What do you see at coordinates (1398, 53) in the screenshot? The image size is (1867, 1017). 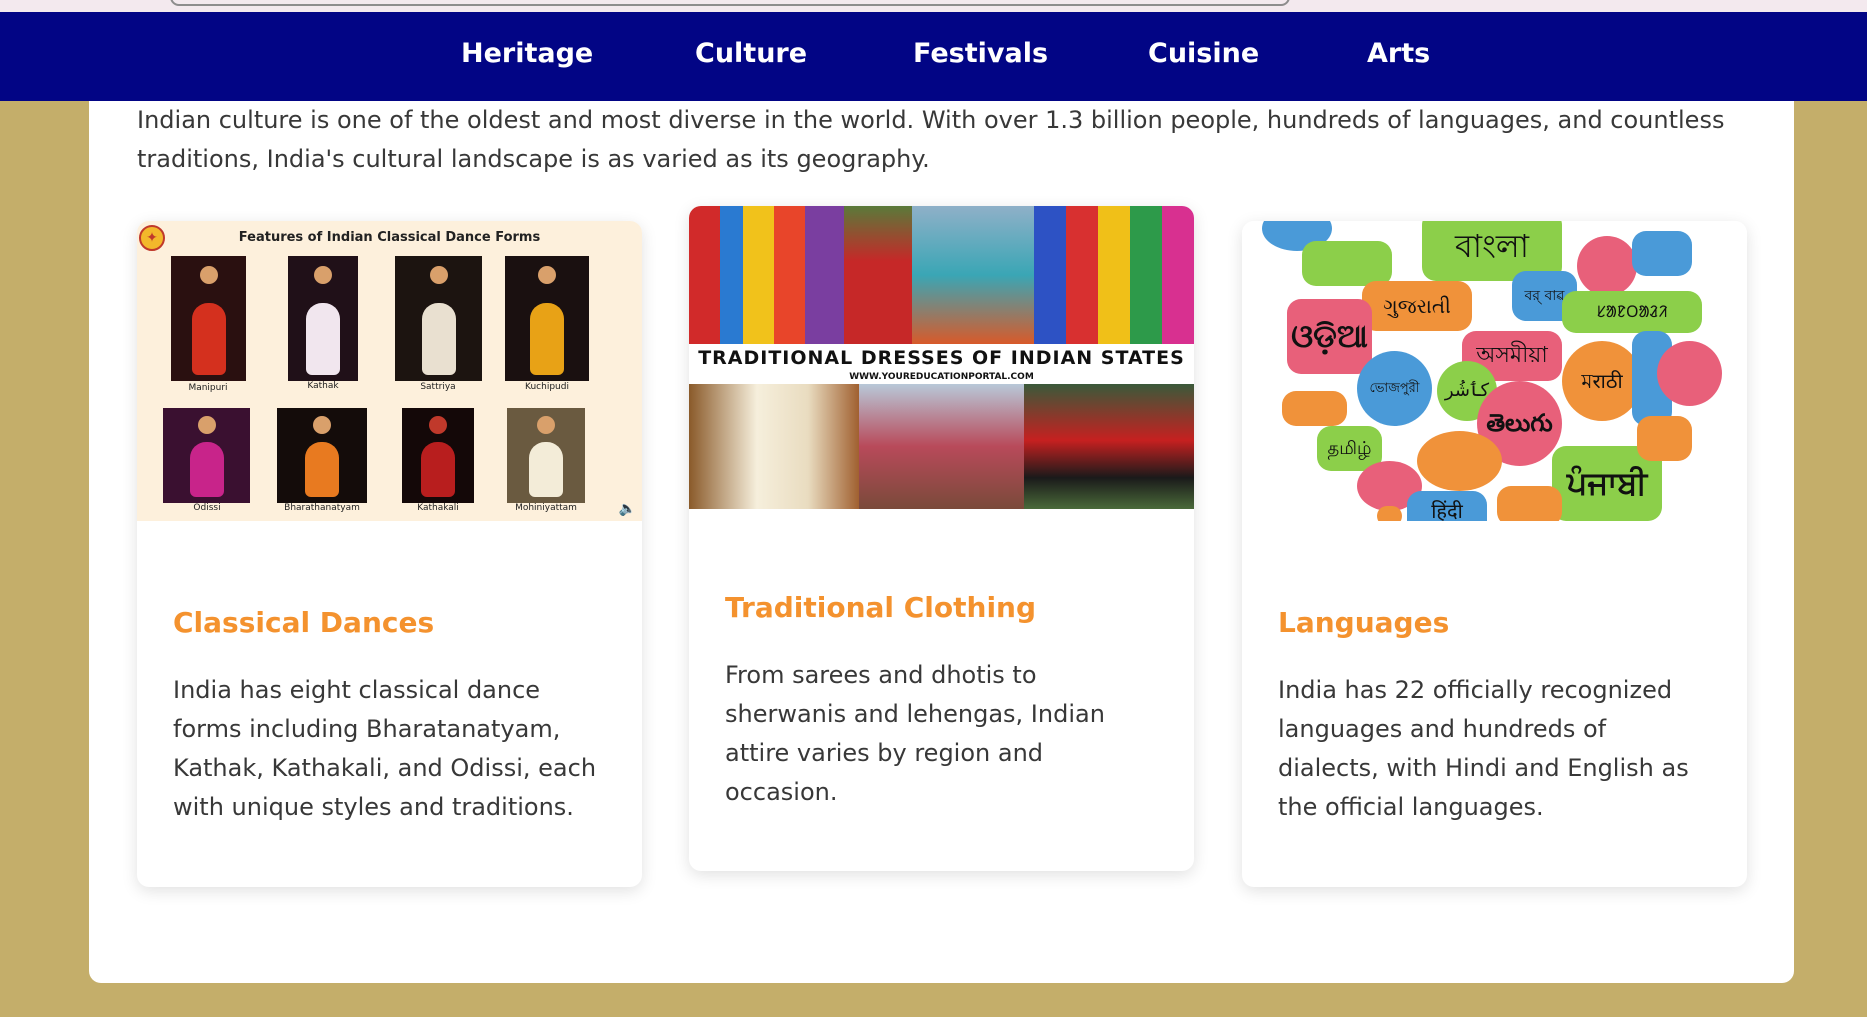 I see `nav-item-arts: Arts` at bounding box center [1398, 53].